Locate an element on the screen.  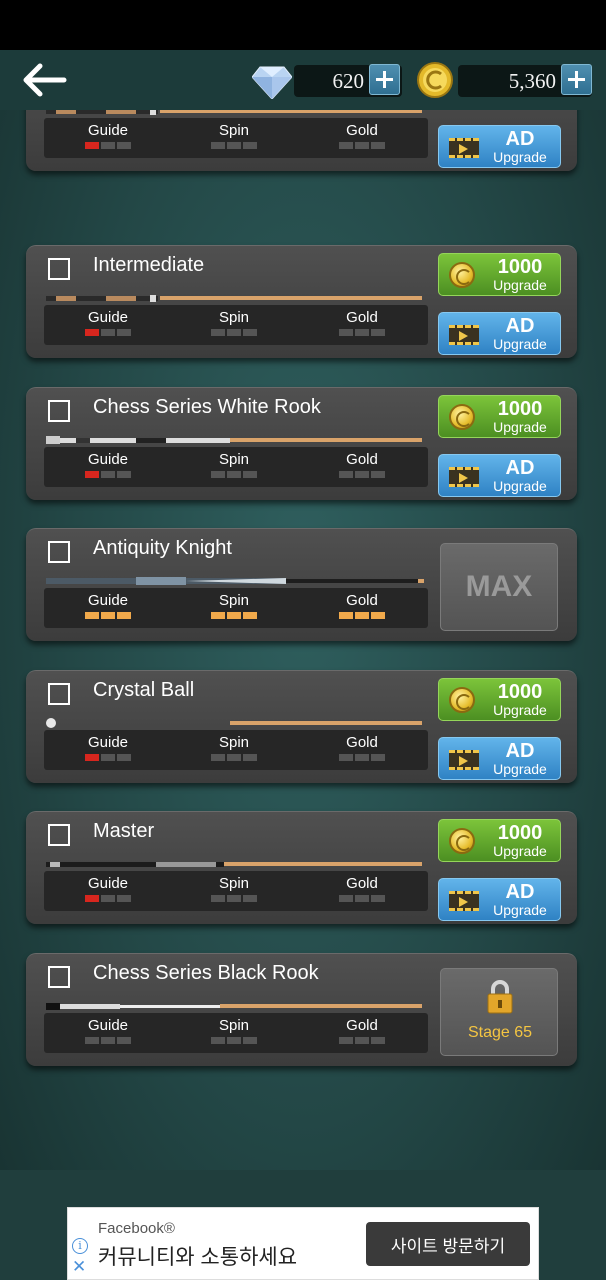
locked-button: Stage 65 is located at coordinates (499, 1012).